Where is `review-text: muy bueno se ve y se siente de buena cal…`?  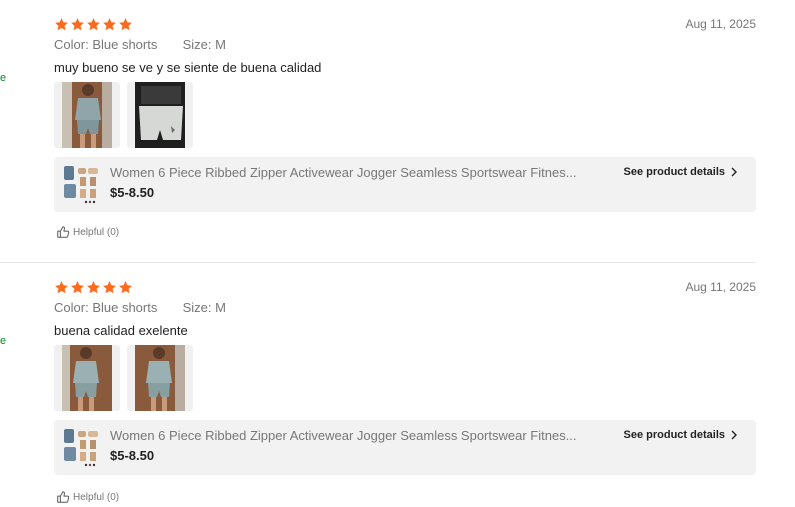 review-text: muy bueno se ve y se siente de buena cal… is located at coordinates (188, 67).